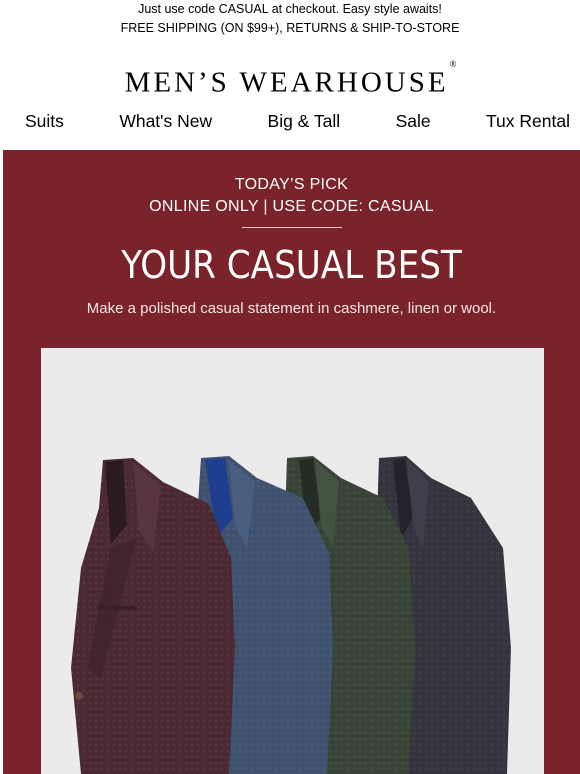  Describe the element at coordinates (291, 184) in the screenshot. I see `todays-pick-label: TODAY’S PICK` at that location.